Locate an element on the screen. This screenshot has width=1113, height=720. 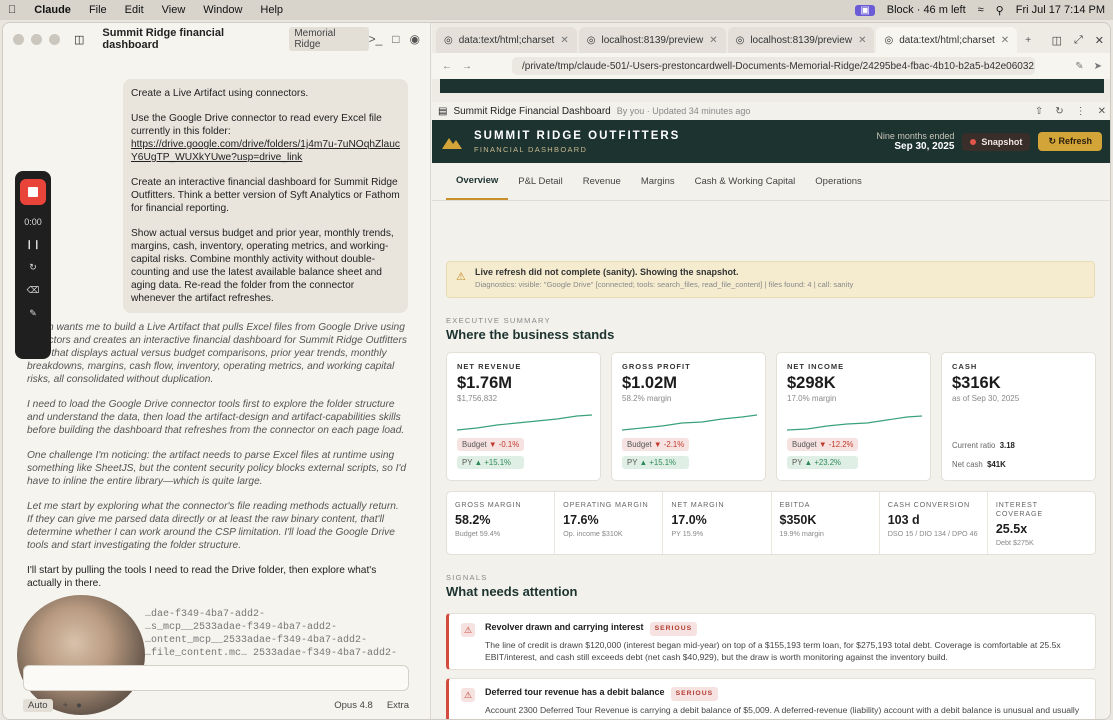
tab-margins: Margins is located at coordinates (658, 181).